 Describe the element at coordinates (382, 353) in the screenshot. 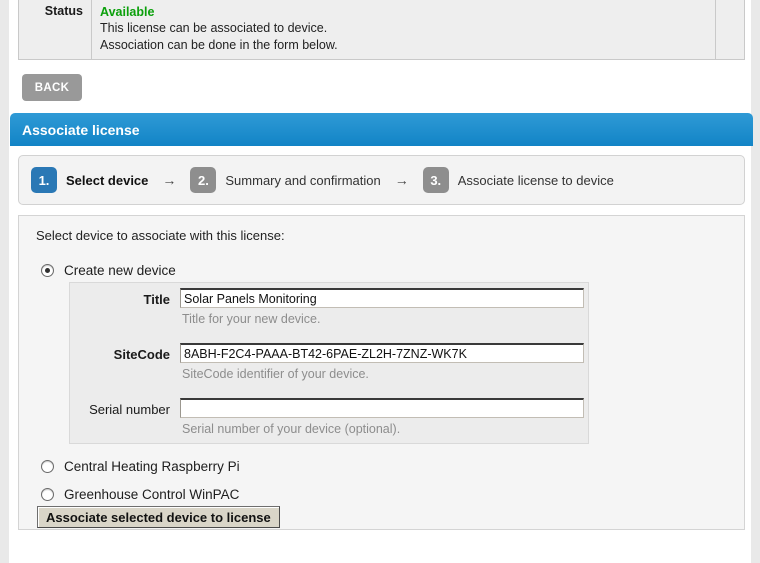

I see `input-sitecode` at that location.